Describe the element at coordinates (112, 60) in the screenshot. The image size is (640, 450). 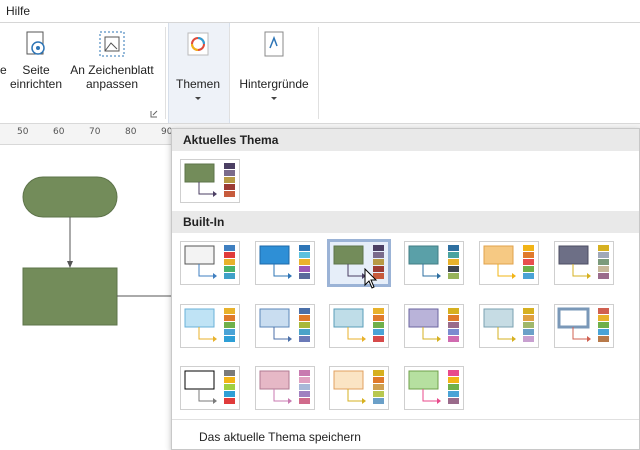
I see `fit-to-drawing-button: An Zeichenblatt anpassen` at that location.